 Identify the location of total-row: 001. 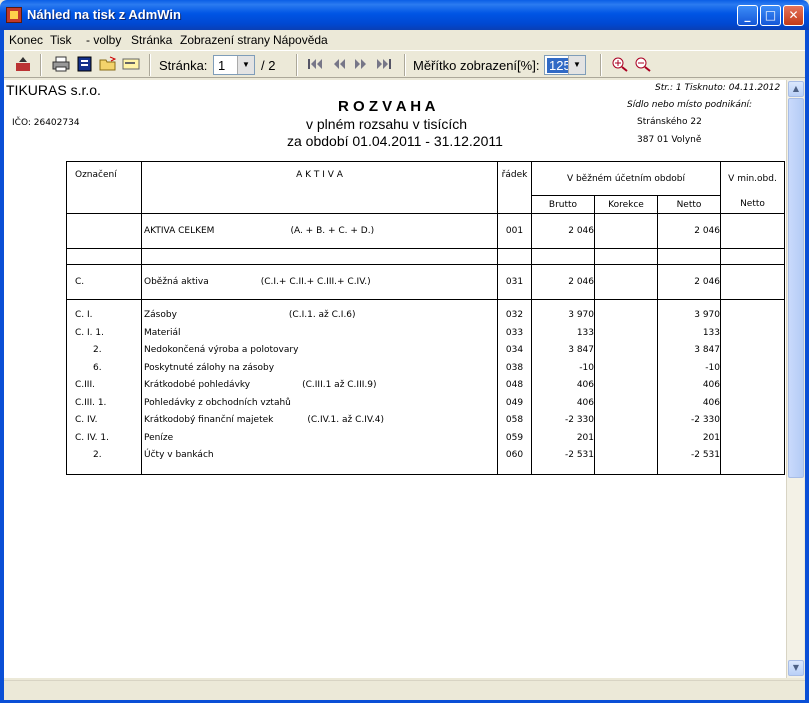
(514, 231).